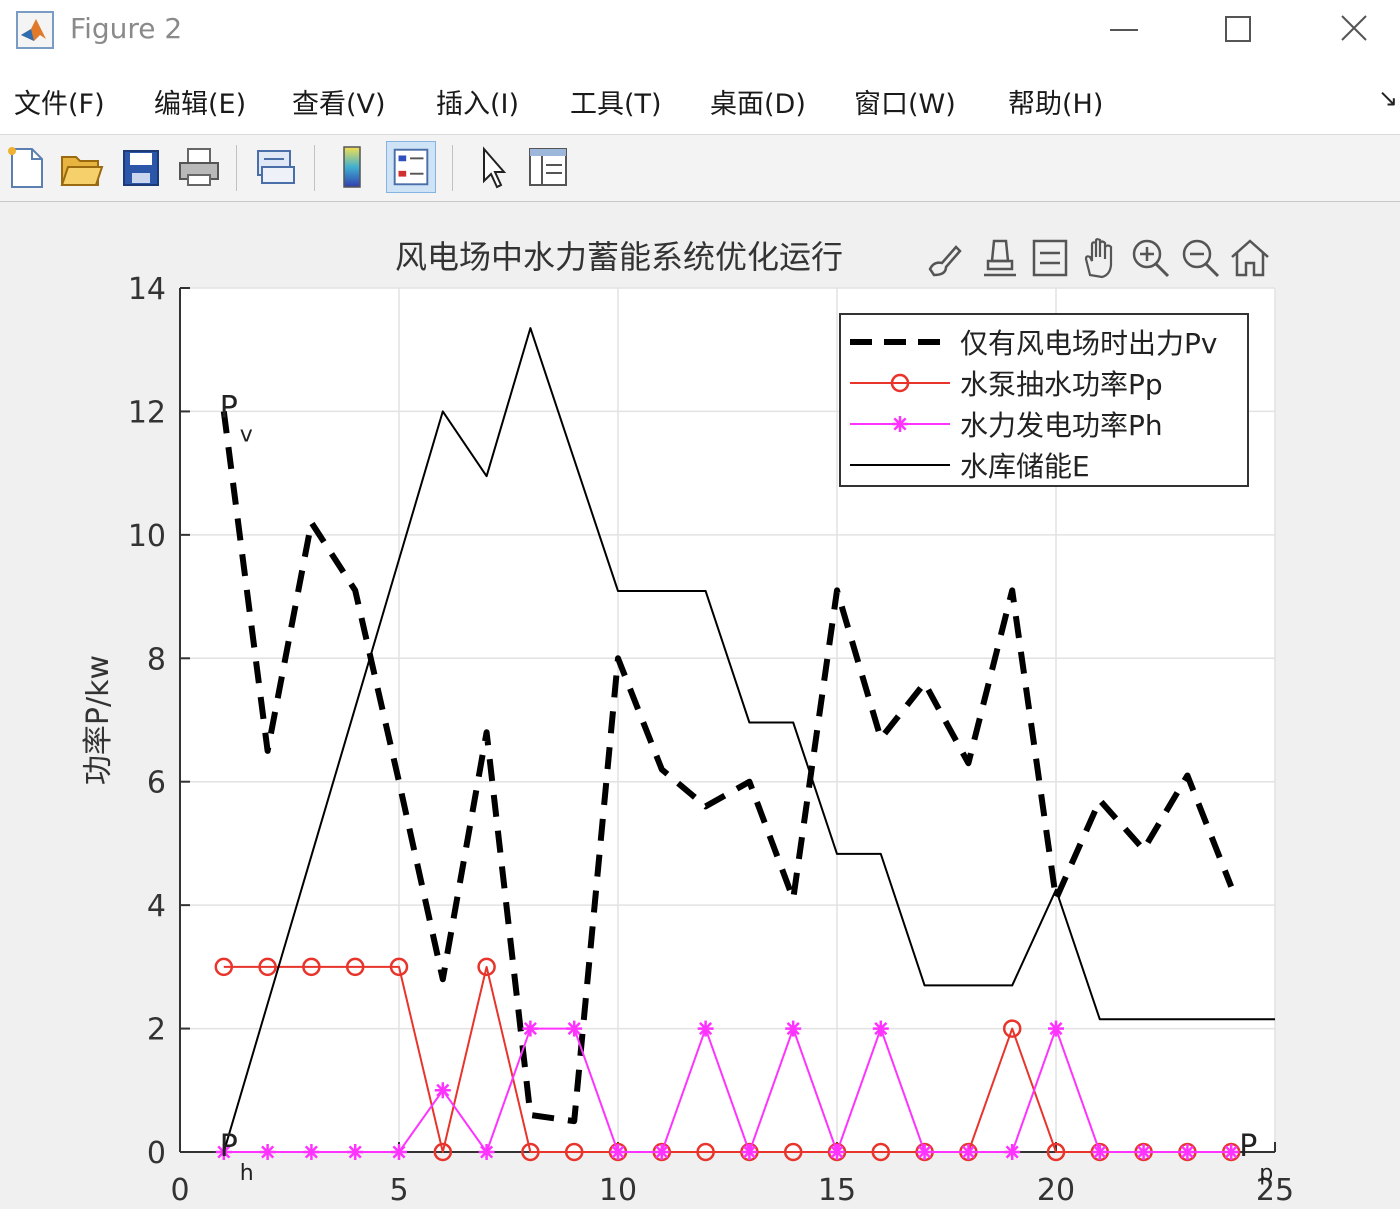  Describe the element at coordinates (81, 167) in the screenshot. I see `open-file-icon` at that location.